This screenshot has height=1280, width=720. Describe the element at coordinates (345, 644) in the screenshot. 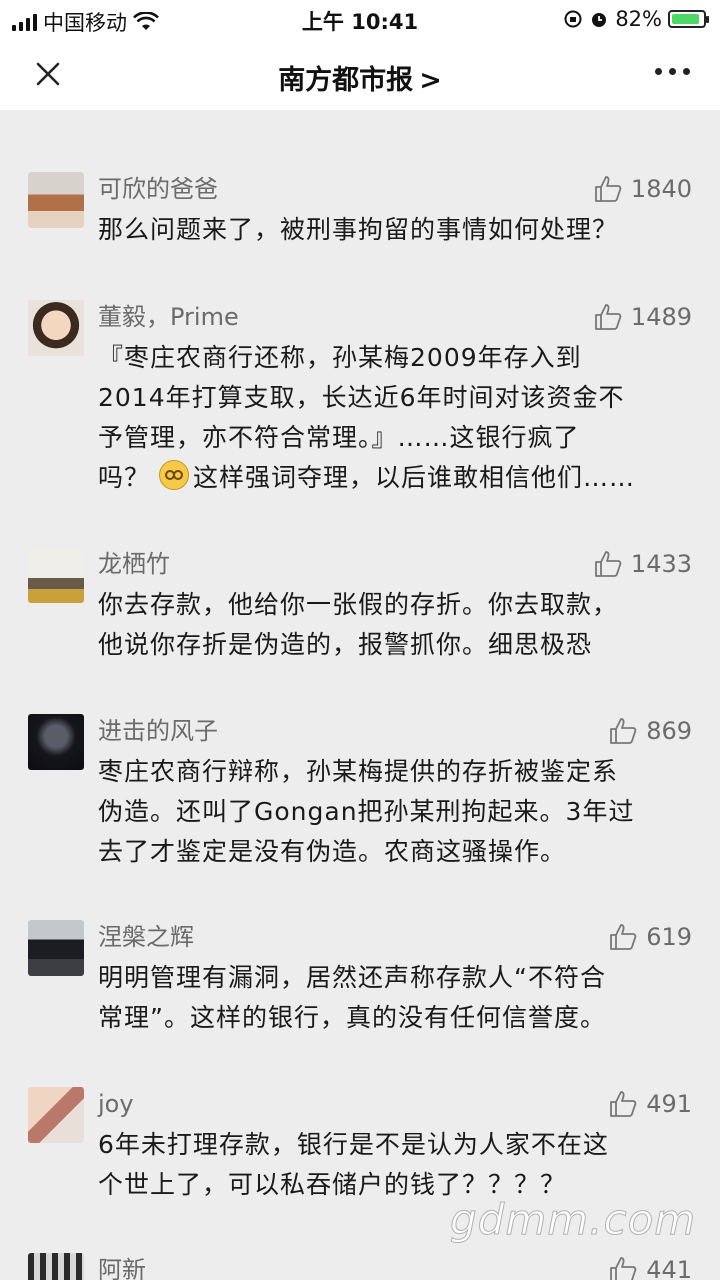

I see `comment-line: 他说你存折是伪造的，报警抓你。细思极恐` at that location.